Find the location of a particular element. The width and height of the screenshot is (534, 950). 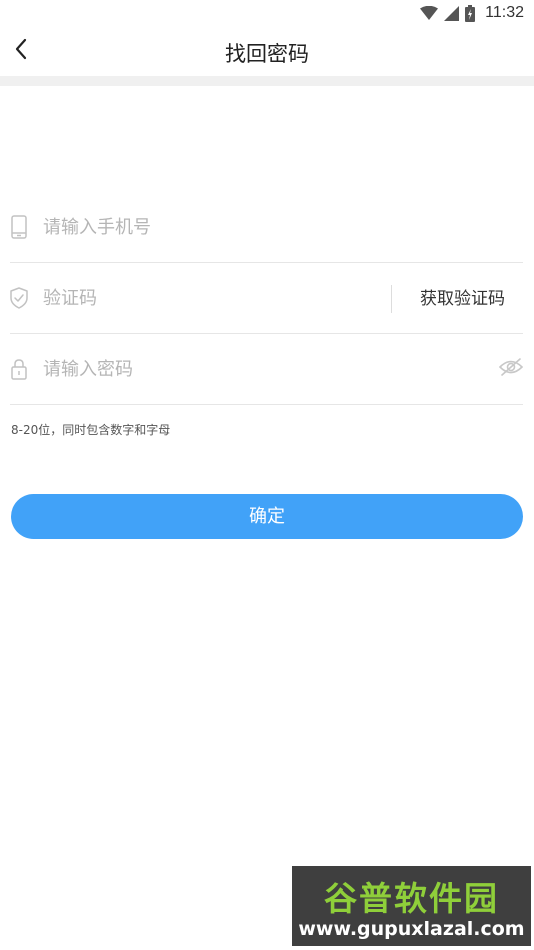

status-icons: 11:32 is located at coordinates (472, 13).